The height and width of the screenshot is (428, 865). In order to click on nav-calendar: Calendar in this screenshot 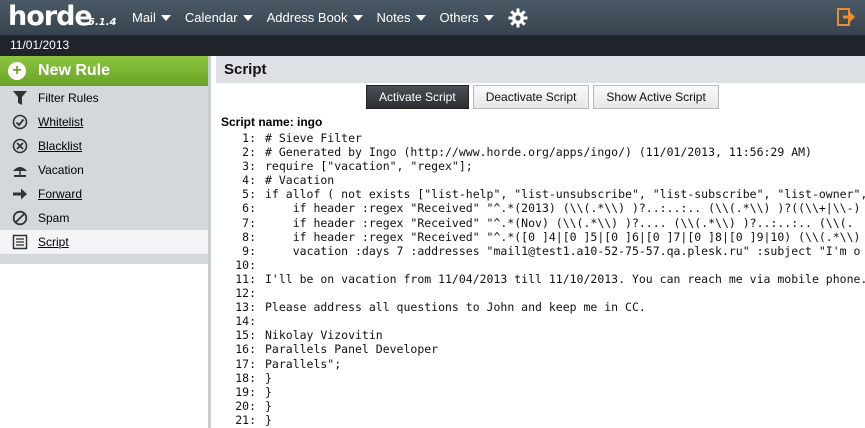, I will do `click(219, 17)`.